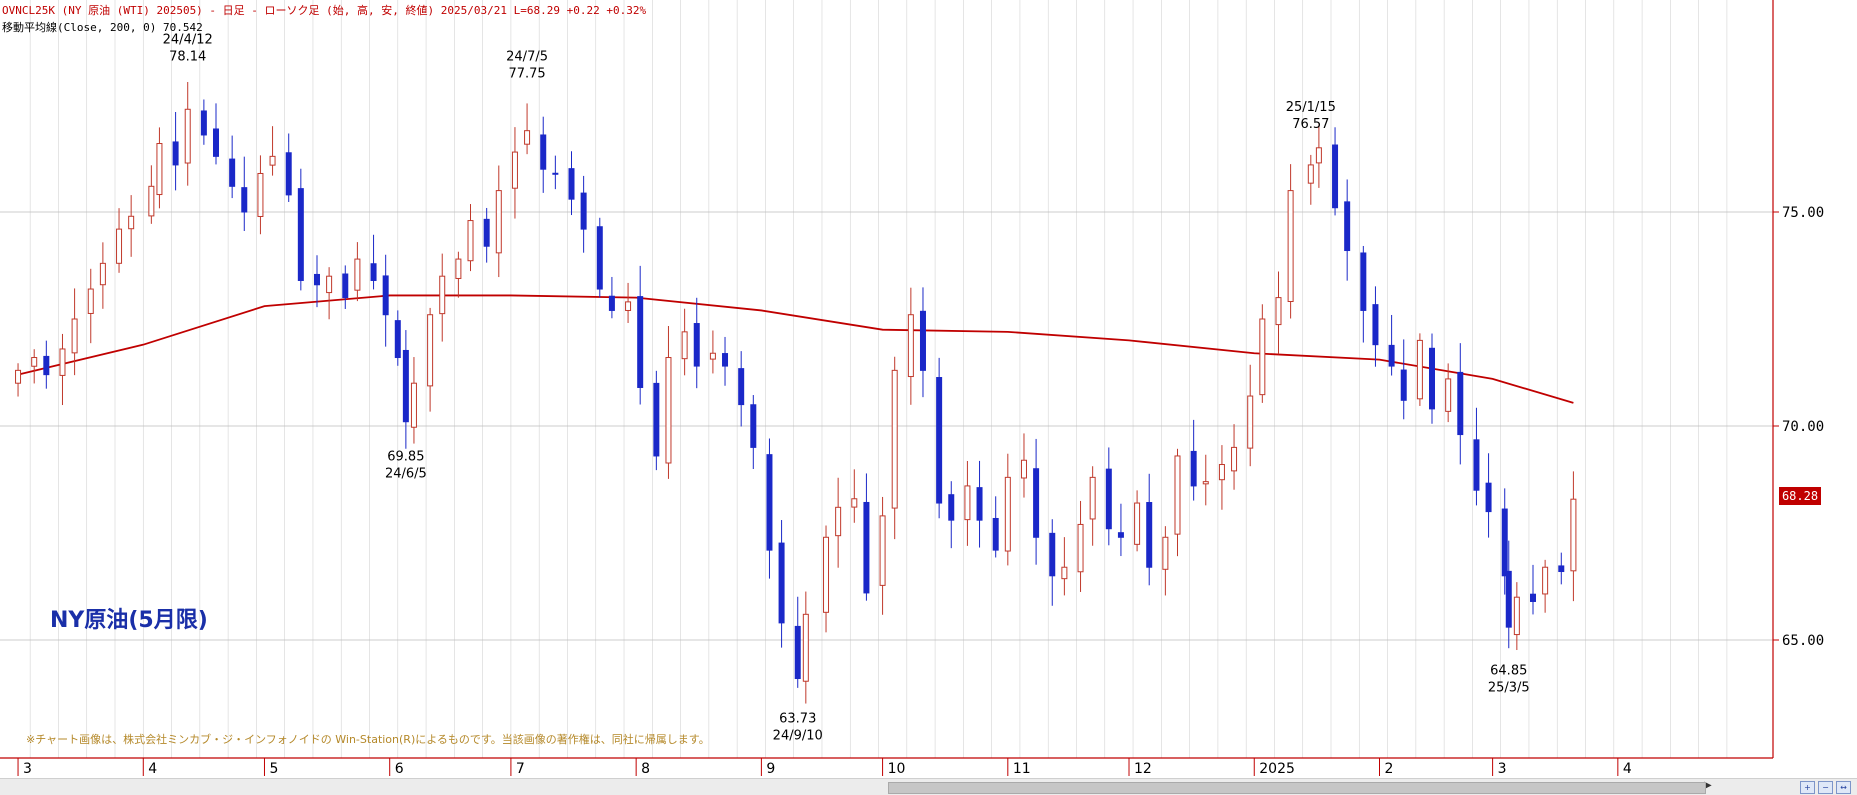 The image size is (1857, 795). Describe the element at coordinates (520, 769) in the screenshot. I see `x-tick-label: 7` at that location.